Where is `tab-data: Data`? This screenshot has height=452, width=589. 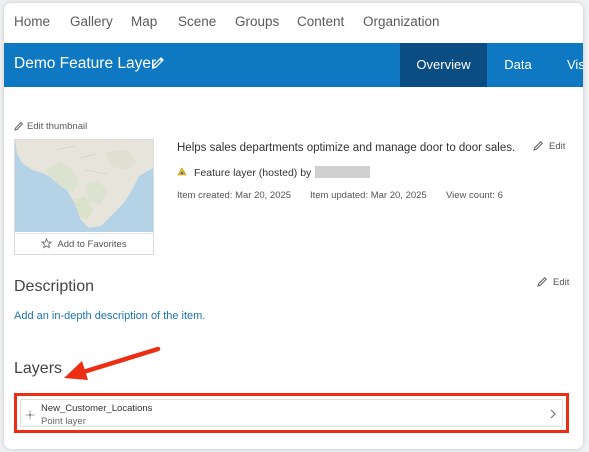
tab-data: Data is located at coordinates (518, 65).